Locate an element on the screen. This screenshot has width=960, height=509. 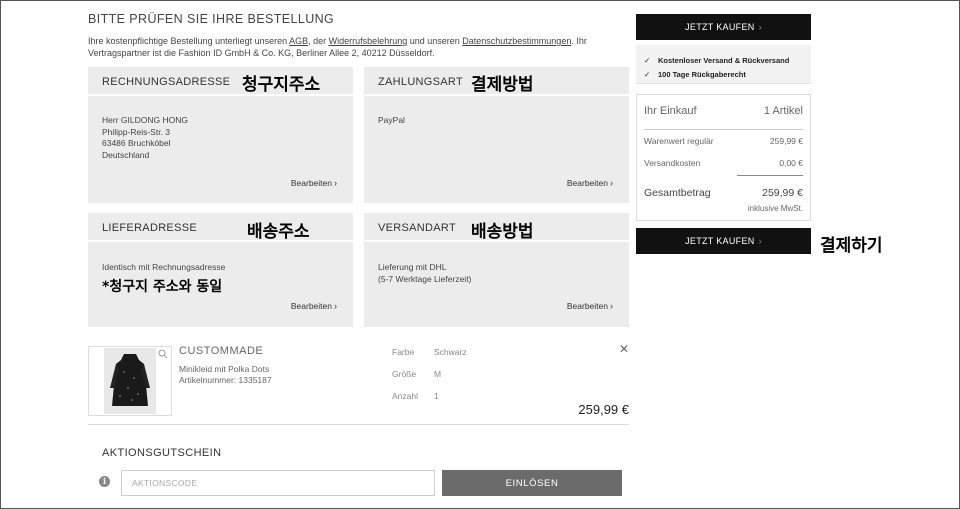
summary-row-label: Warenwert regulär is located at coordinates (679, 141).